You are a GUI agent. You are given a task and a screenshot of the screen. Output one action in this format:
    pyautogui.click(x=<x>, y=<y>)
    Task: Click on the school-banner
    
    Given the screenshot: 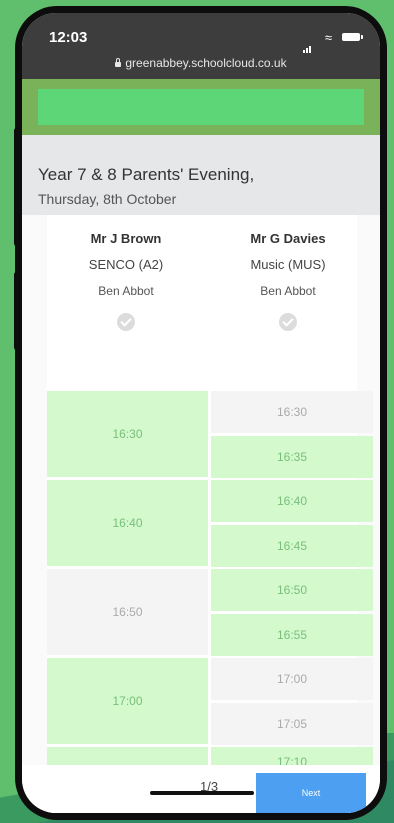 What is the action you would take?
    pyautogui.click(x=201, y=107)
    